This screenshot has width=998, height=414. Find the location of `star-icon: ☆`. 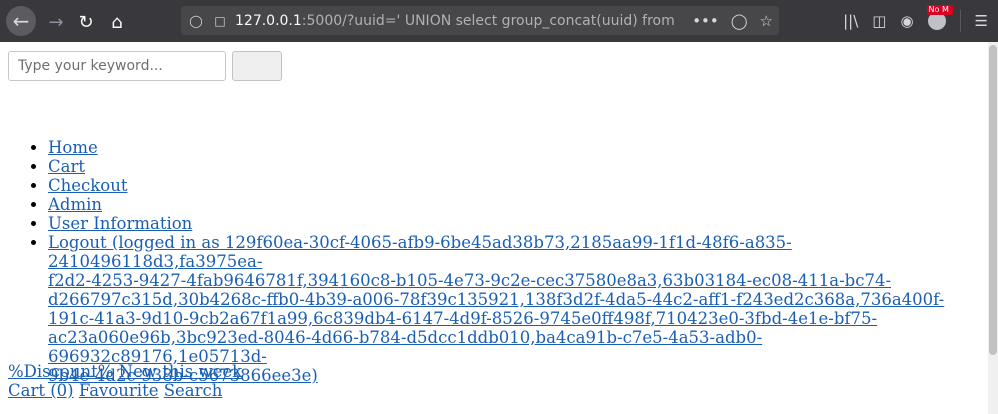

star-icon: ☆ is located at coordinates (766, 21).